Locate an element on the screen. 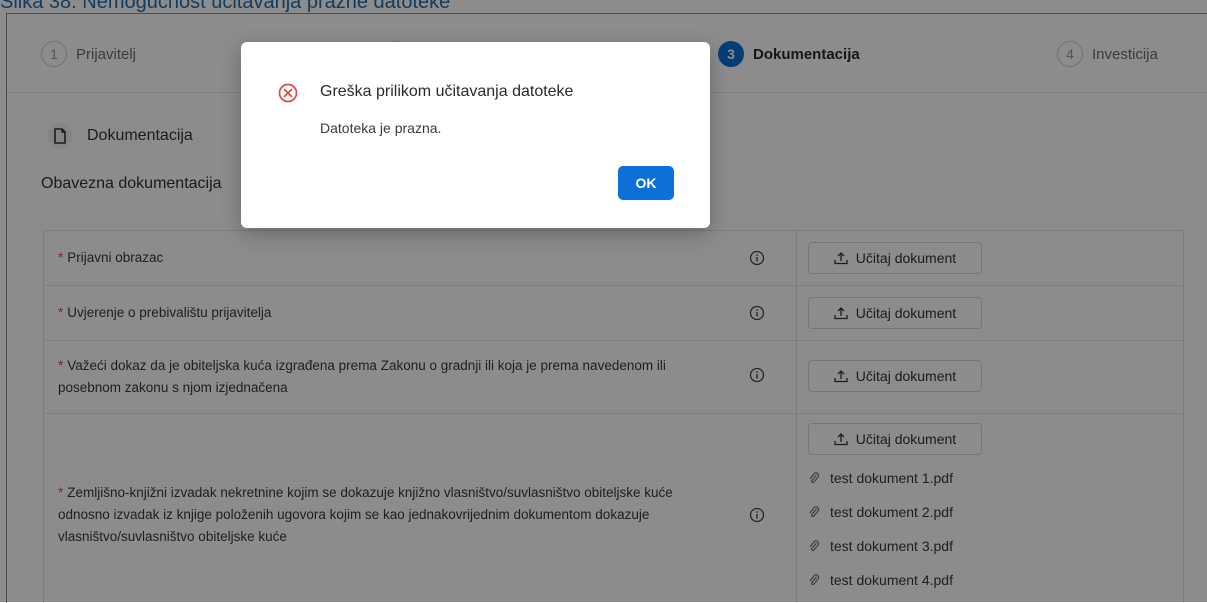 This screenshot has width=1207, height=603. ok-button: OK is located at coordinates (646, 183).